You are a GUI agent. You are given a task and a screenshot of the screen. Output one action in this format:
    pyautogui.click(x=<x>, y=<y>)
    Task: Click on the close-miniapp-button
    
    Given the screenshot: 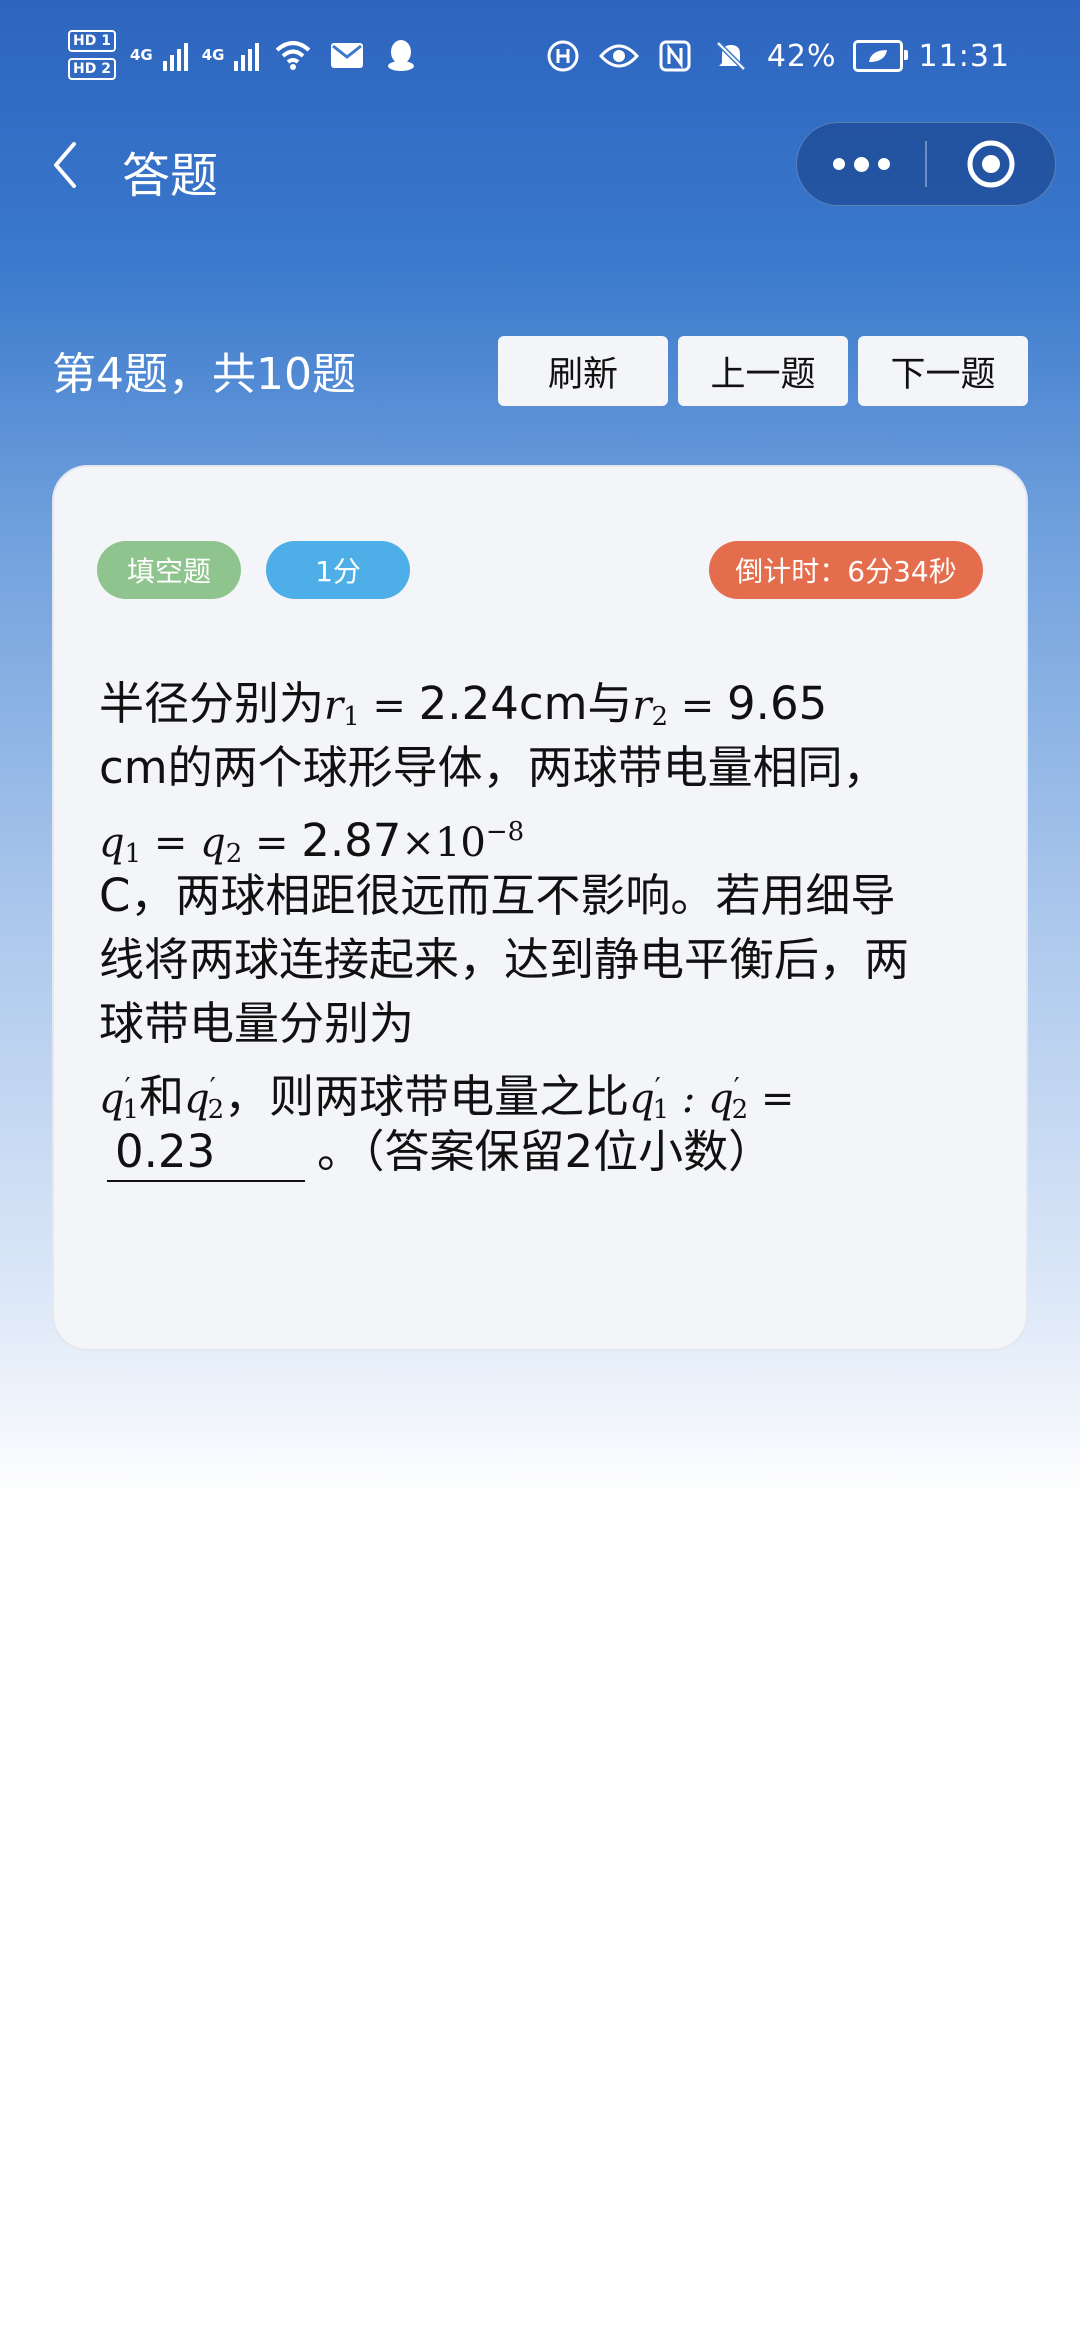 What is the action you would take?
    pyautogui.click(x=991, y=164)
    